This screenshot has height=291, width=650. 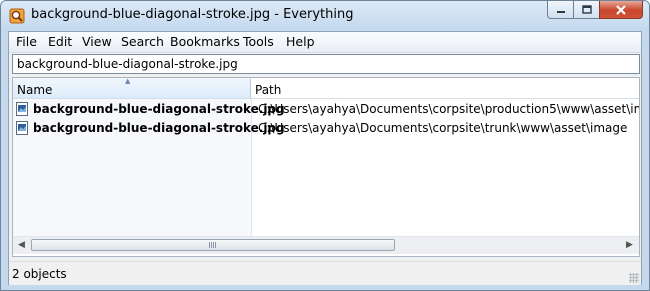 I want to click on resize-grip-icon, so click(x=634, y=278).